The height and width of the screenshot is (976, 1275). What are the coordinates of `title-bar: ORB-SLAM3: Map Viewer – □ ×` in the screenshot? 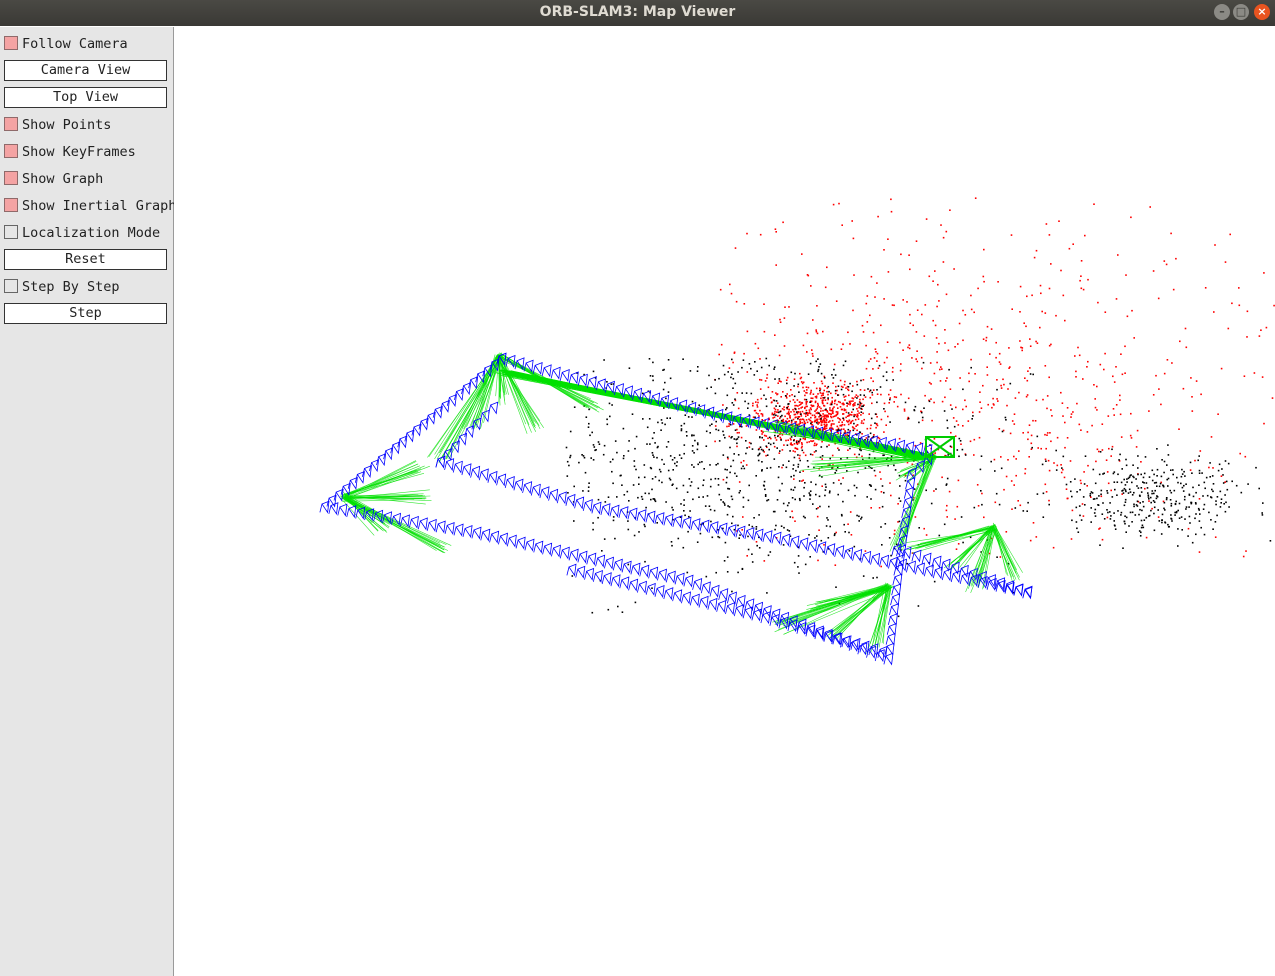 It's located at (637, 13).